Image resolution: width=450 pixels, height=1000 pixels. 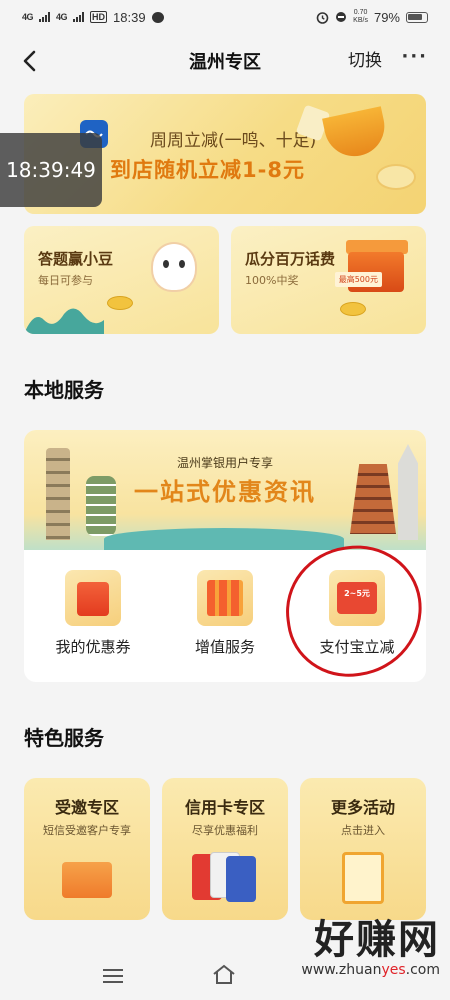 What do you see at coordinates (224, 807) in the screenshot?
I see `feature-title: 信用卡专区` at bounding box center [224, 807].